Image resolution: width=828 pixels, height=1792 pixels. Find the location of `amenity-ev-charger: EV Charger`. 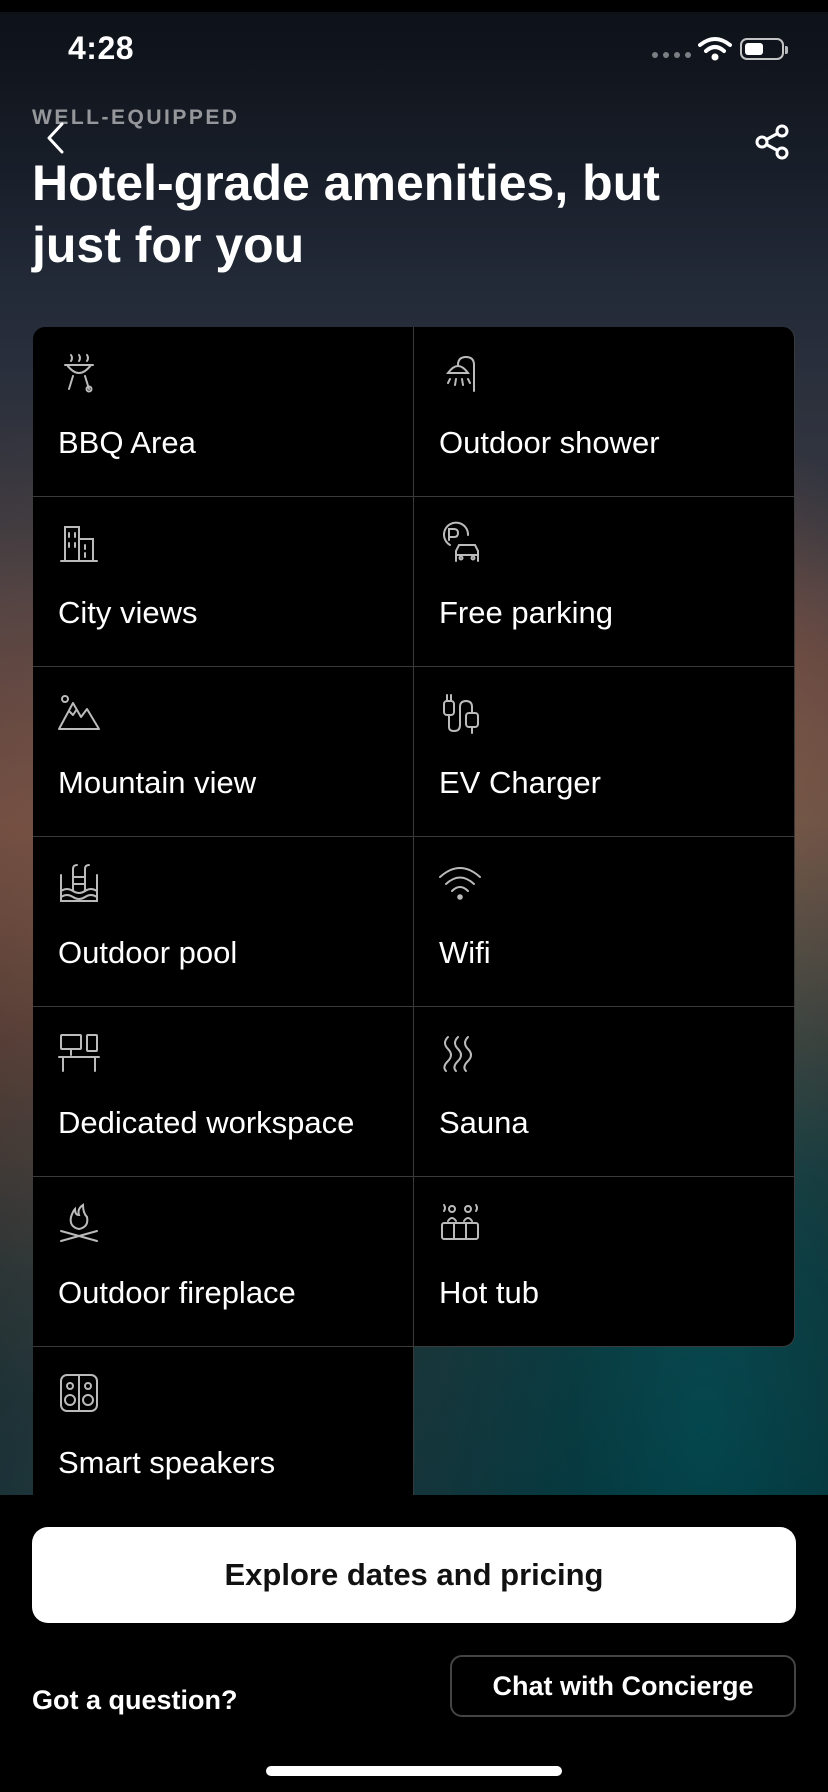

amenity-ev-charger: EV Charger is located at coordinates (604, 752).